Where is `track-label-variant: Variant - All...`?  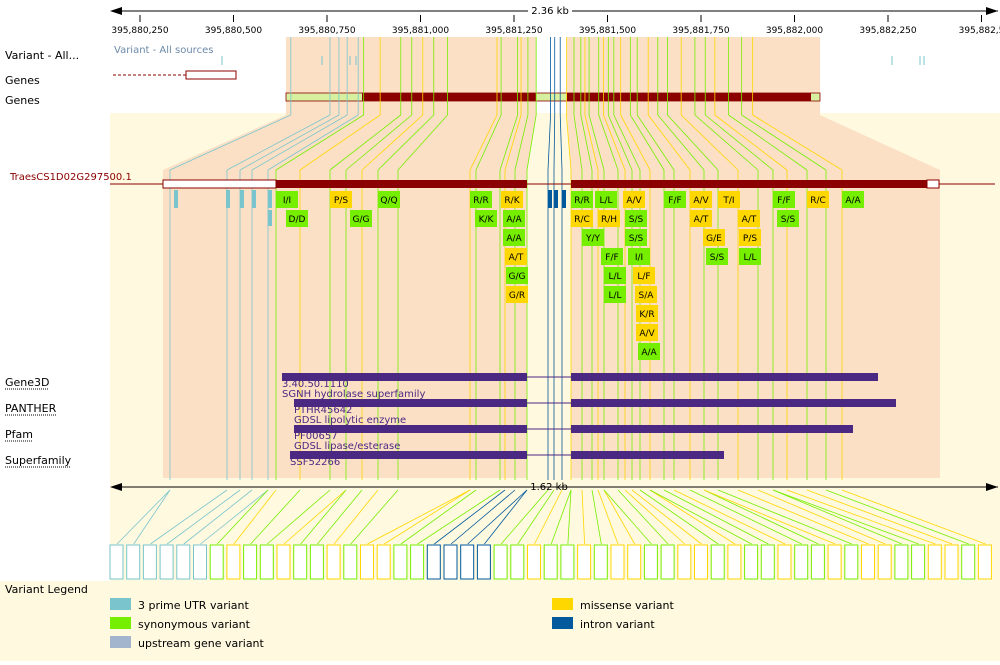 track-label-variant: Variant - All... is located at coordinates (42, 55).